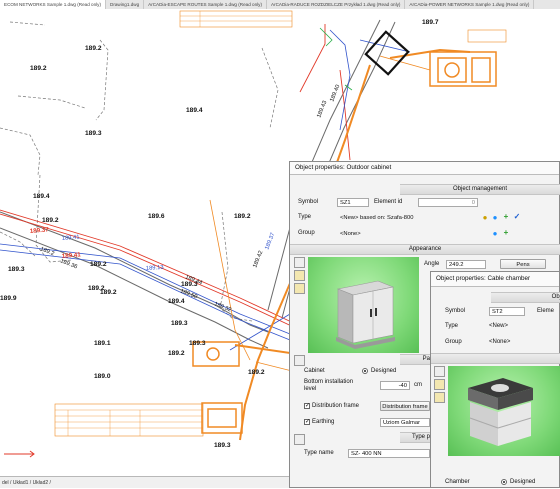 The image size is (560, 489). Describe the element at coordinates (485, 218) in the screenshot. I see `type-lock-icon: ●` at that location.